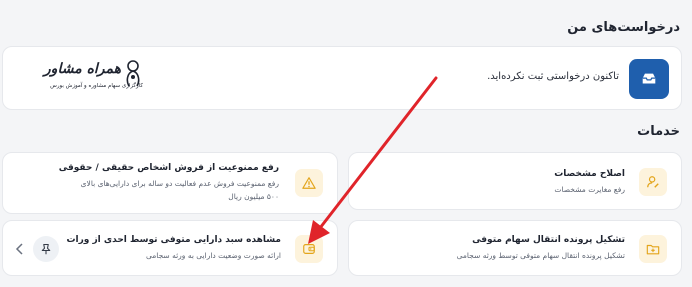 This screenshot has height=287, width=692. I want to click on inbox-icon-box, so click(649, 79).